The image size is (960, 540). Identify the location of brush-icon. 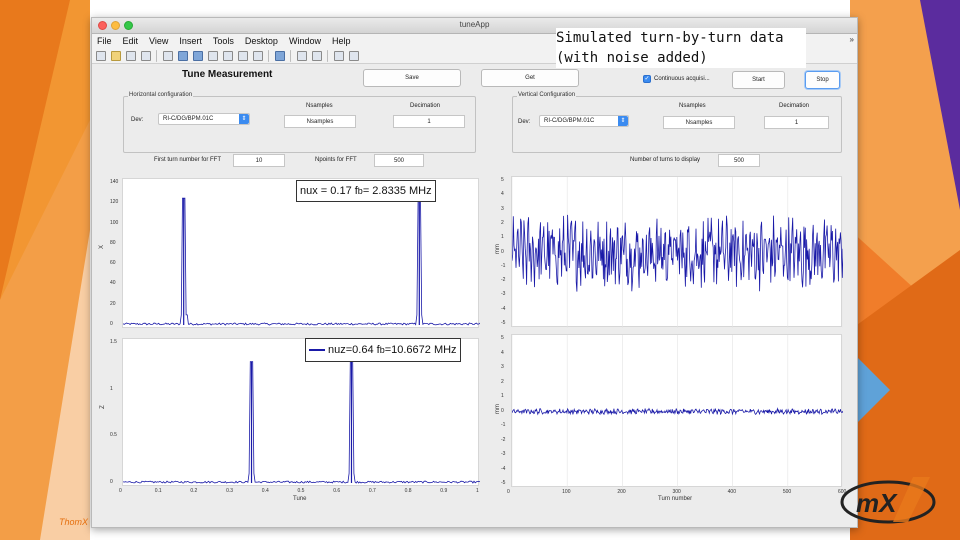
(258, 55).